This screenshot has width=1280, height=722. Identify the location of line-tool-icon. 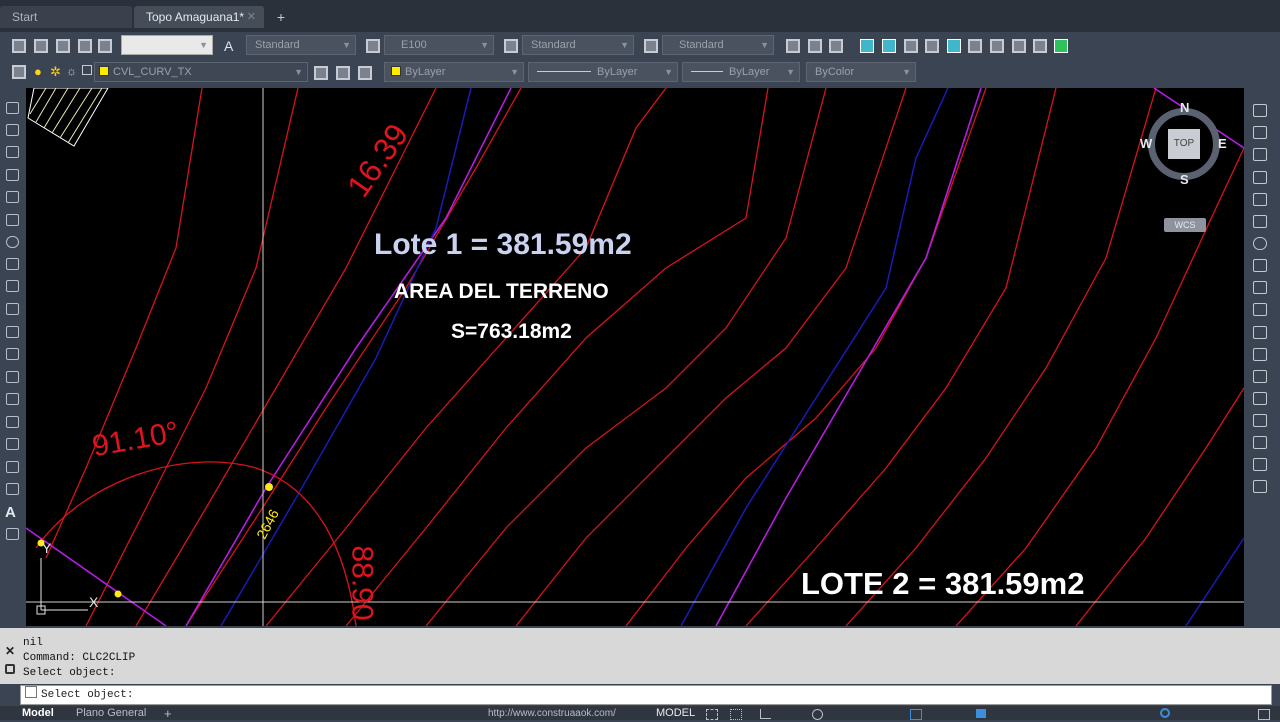
(12, 108).